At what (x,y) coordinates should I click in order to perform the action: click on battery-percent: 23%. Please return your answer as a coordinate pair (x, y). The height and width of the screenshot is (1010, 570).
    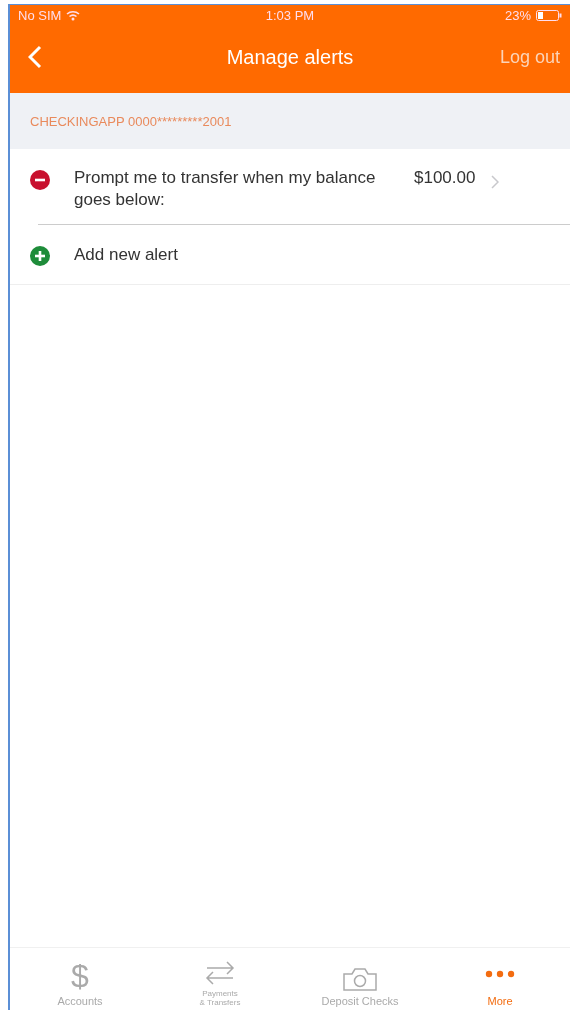
    Looking at the image, I should click on (517, 15).